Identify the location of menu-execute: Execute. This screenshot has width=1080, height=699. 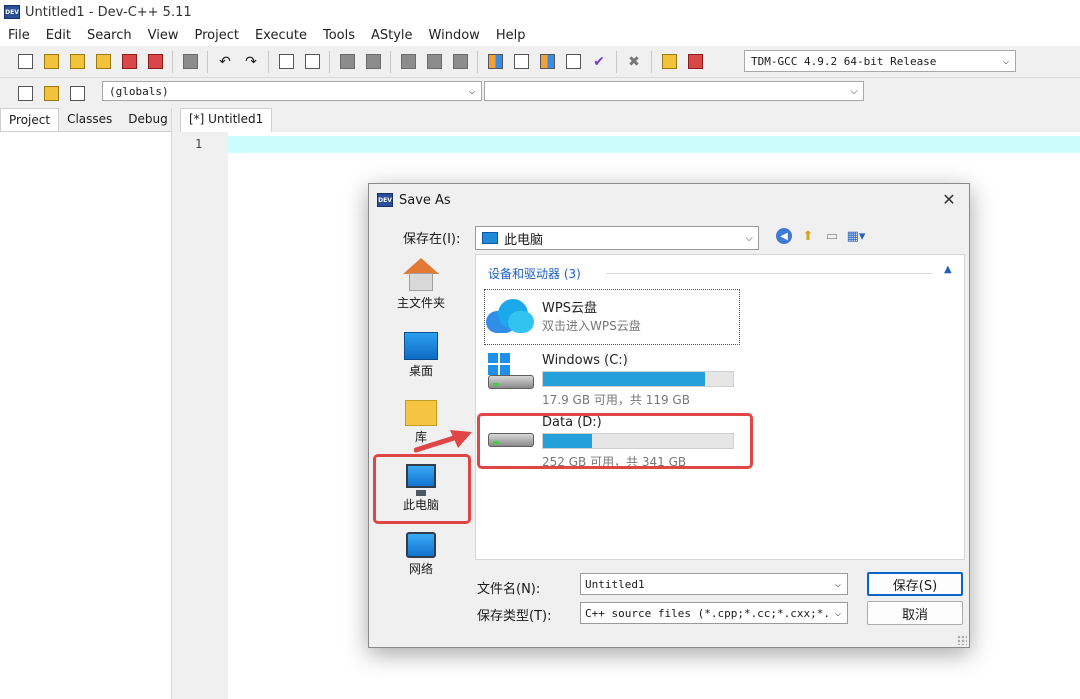
(281, 35).